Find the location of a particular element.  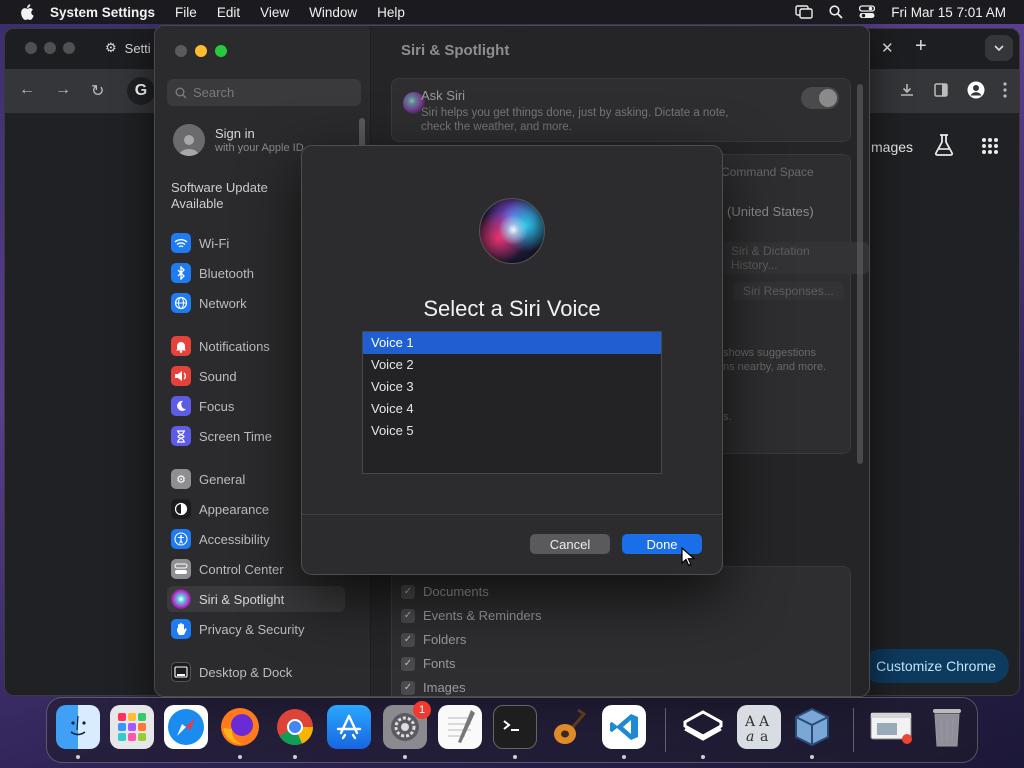

chrome-icon is located at coordinates (295, 727).